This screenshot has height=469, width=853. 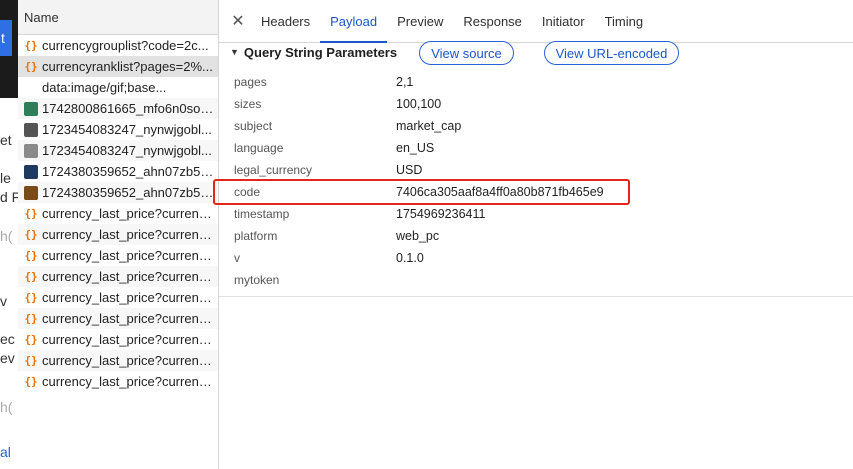 I want to click on param-key: timestamp, so click(x=262, y=214).